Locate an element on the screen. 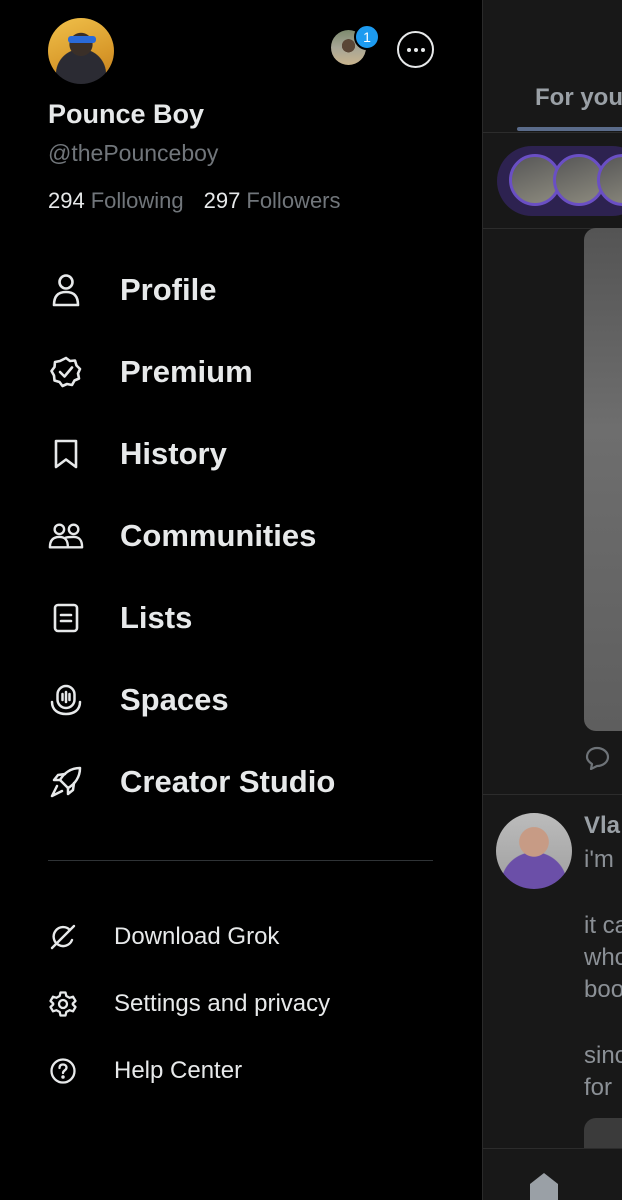 Image resolution: width=622 pixels, height=1200 pixels. menu-item-settings: Settings and privacy is located at coordinates (189, 1004).